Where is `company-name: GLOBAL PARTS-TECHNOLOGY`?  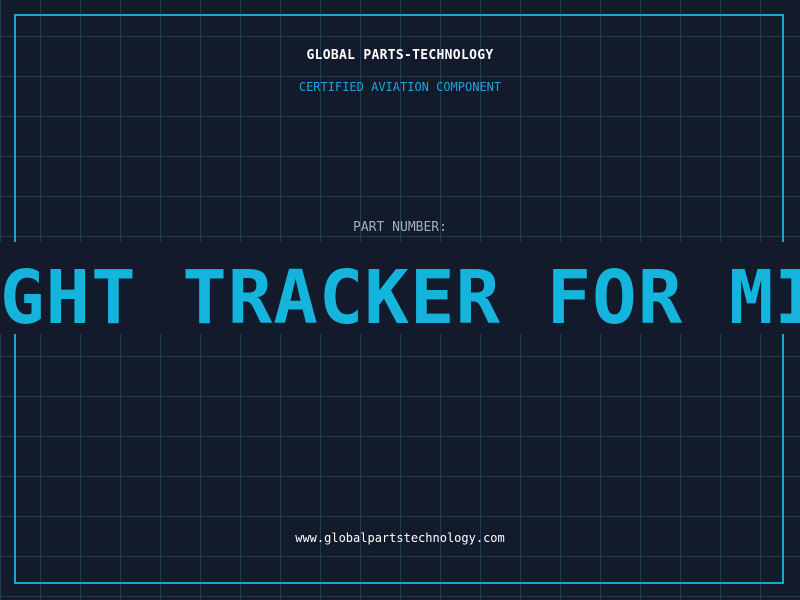 company-name: GLOBAL PARTS-TECHNOLOGY is located at coordinates (400, 55).